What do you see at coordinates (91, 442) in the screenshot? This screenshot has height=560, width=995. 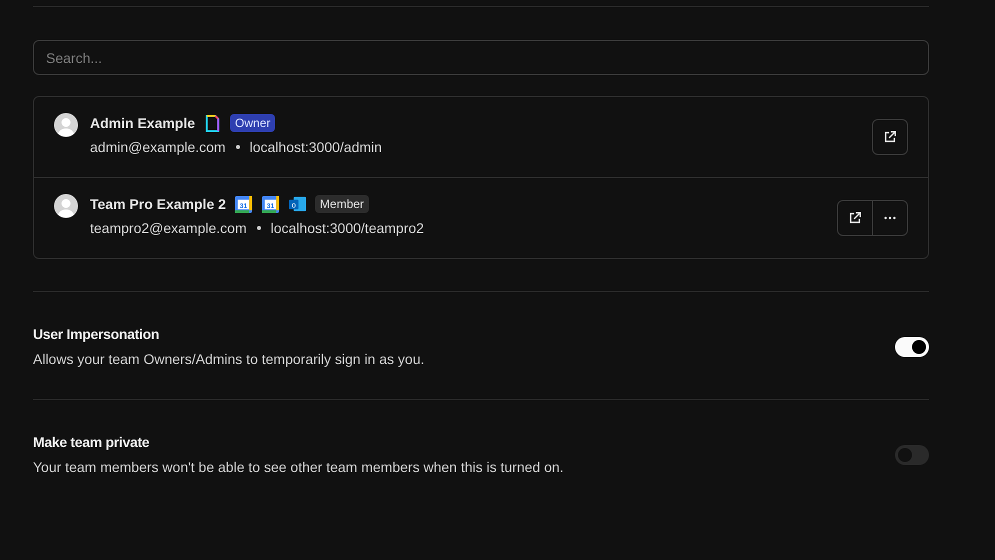 I see `setting-title: Make team private` at bounding box center [91, 442].